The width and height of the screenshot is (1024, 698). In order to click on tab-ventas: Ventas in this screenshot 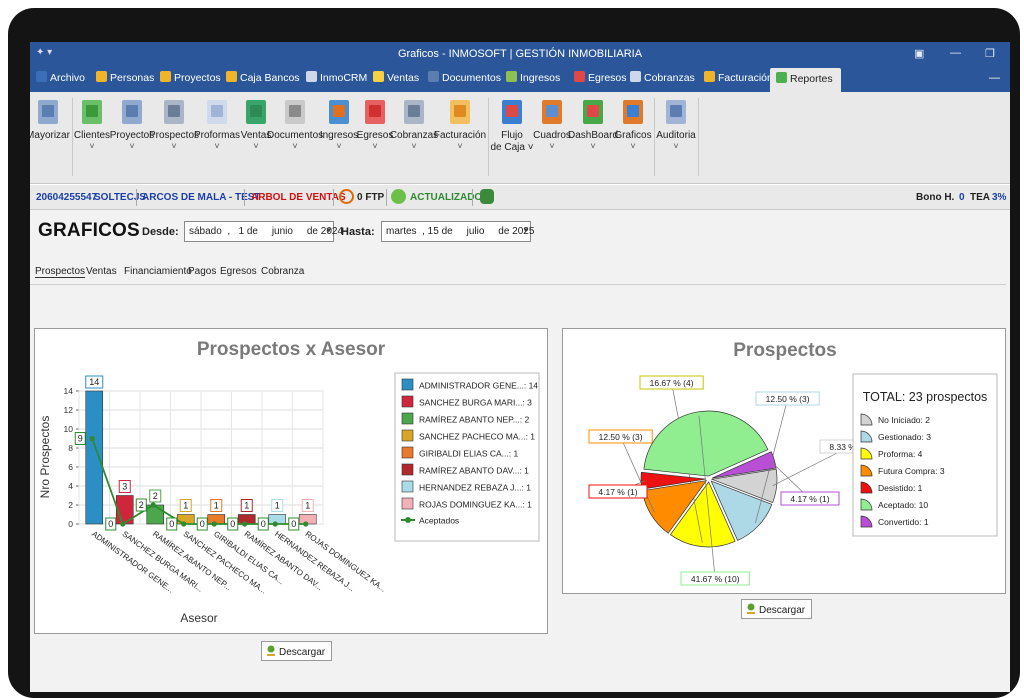, I will do `click(396, 77)`.